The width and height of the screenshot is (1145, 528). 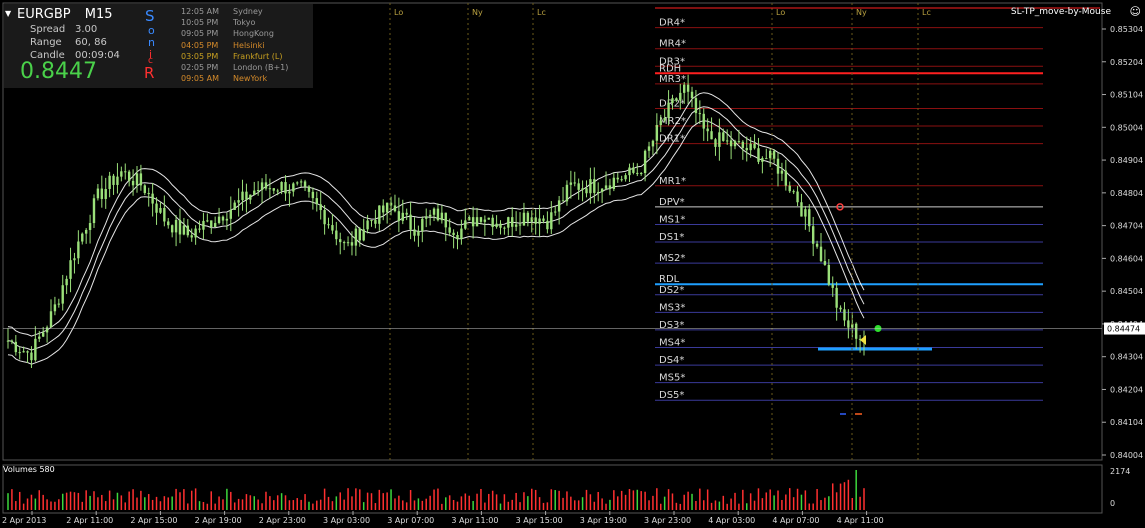 I want to click on x-tick-label: 3 Apr 19:00, so click(x=603, y=520).